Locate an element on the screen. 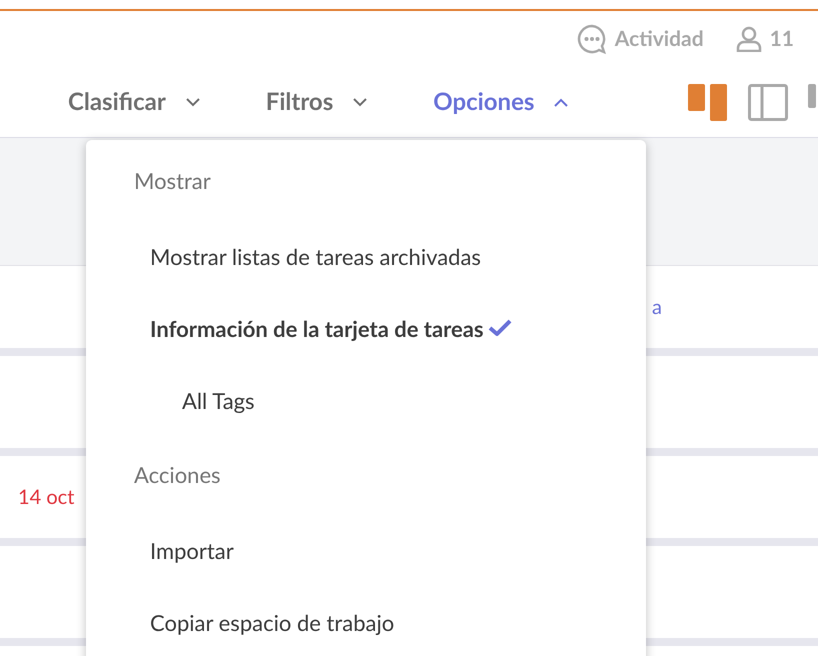  person-icon is located at coordinates (749, 39).